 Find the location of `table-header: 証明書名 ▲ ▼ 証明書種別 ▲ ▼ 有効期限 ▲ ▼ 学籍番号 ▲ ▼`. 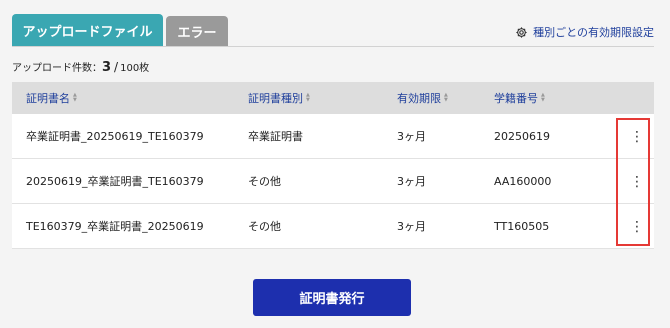

table-header: 証明書名 ▲ ▼ 証明書種別 ▲ ▼ 有効期限 ▲ ▼ 学籍番号 ▲ ▼ is located at coordinates (333, 98).